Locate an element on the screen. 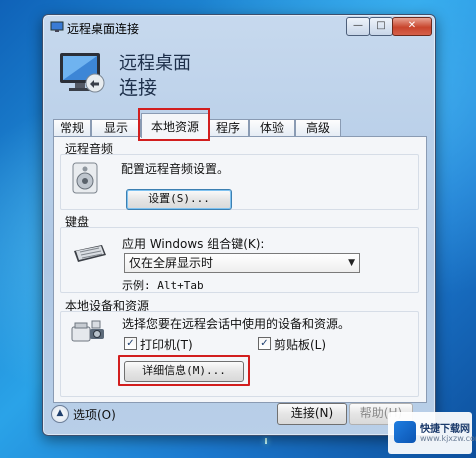 This screenshot has height=458, width=476. clipboard-label: 剪贴板(L) is located at coordinates (300, 344).